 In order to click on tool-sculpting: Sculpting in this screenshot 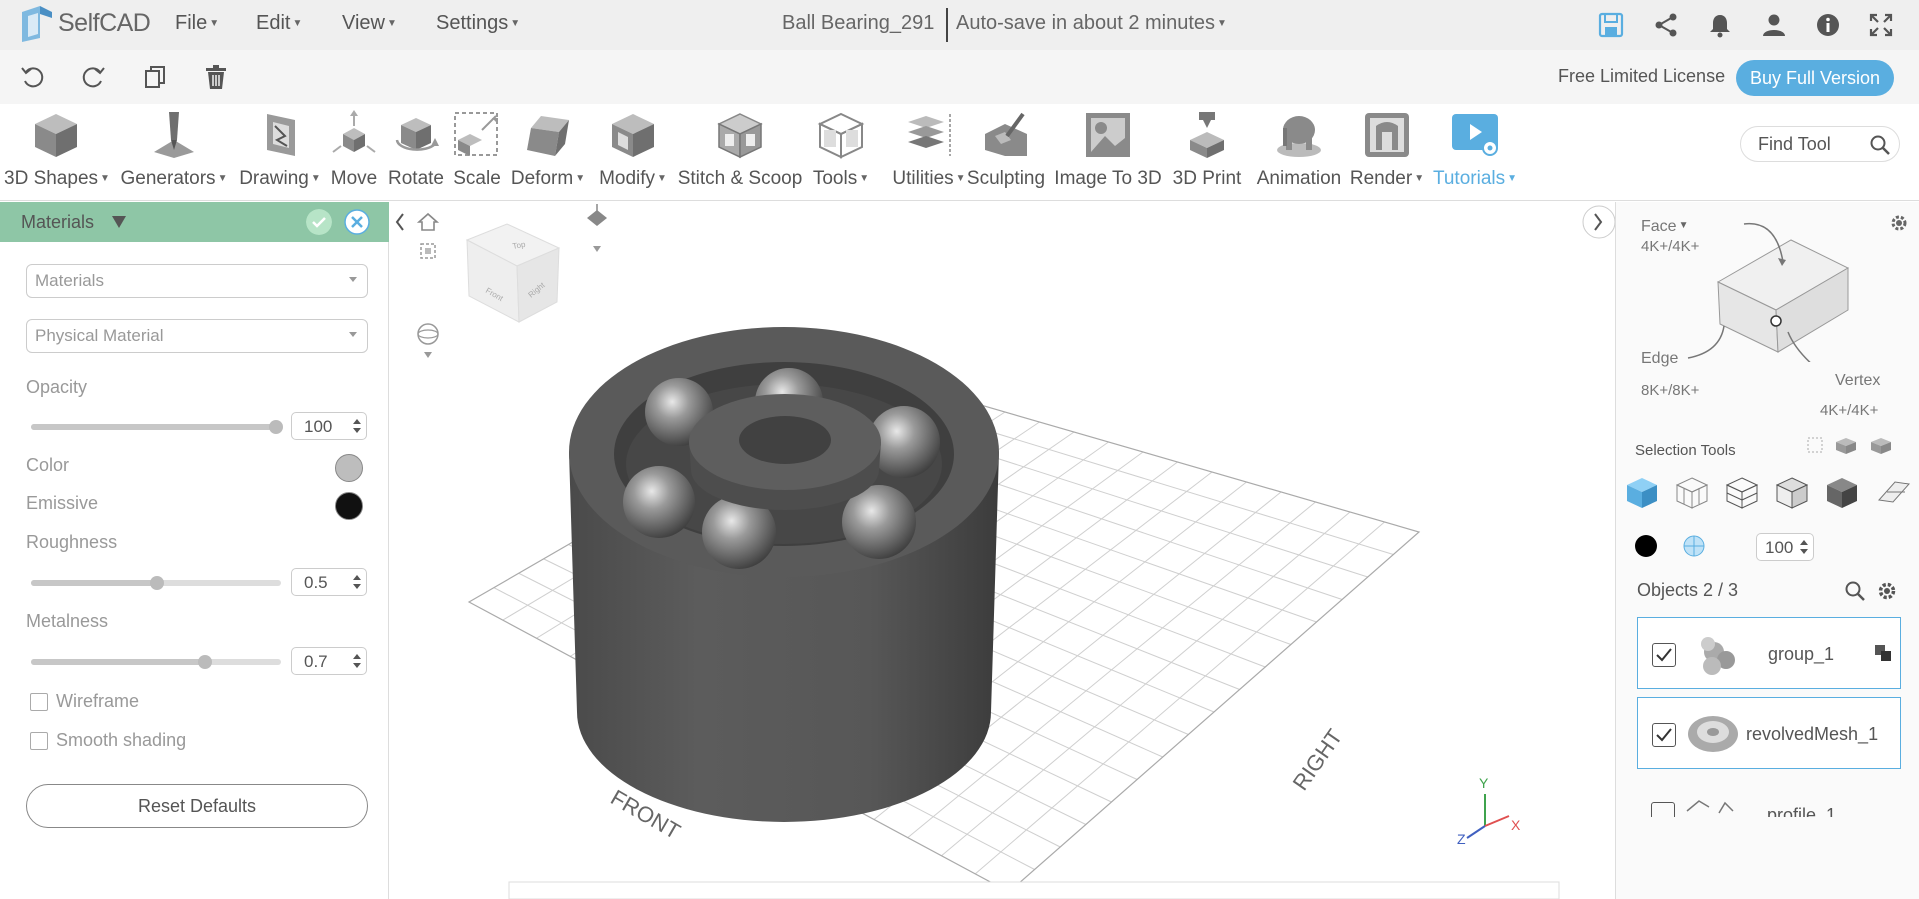, I will do `click(1006, 150)`.